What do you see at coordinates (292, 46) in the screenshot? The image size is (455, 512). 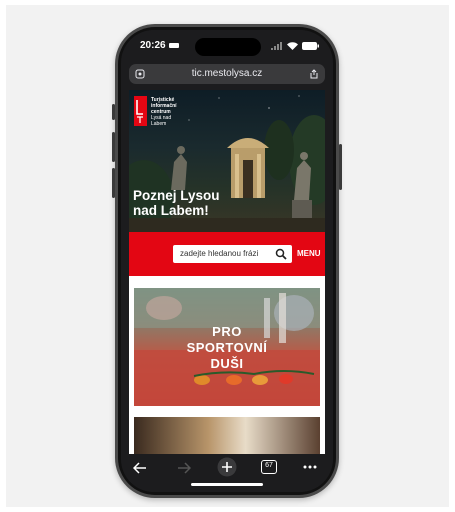 I see `wifi-icon` at bounding box center [292, 46].